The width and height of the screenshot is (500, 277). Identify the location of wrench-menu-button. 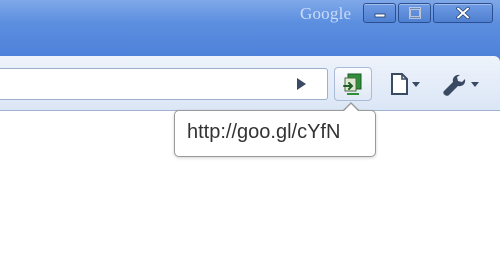
(462, 84).